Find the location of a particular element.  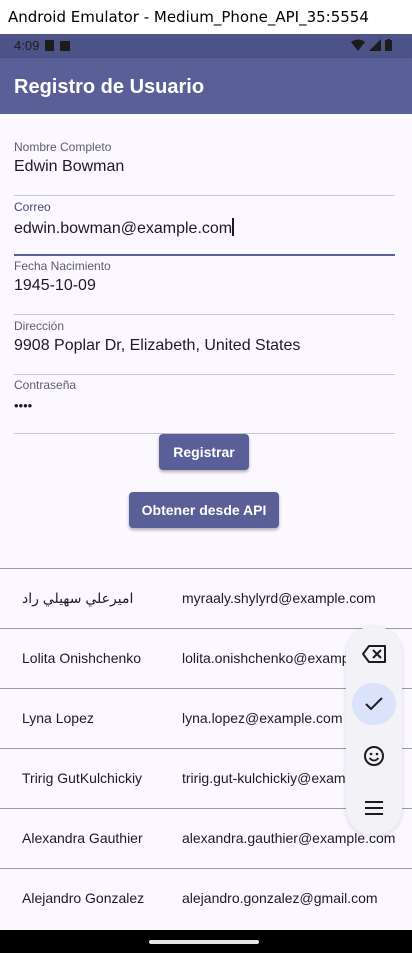

birth-date-field: Fecha Nacimiento 1945-10-09 is located at coordinates (204, 287).